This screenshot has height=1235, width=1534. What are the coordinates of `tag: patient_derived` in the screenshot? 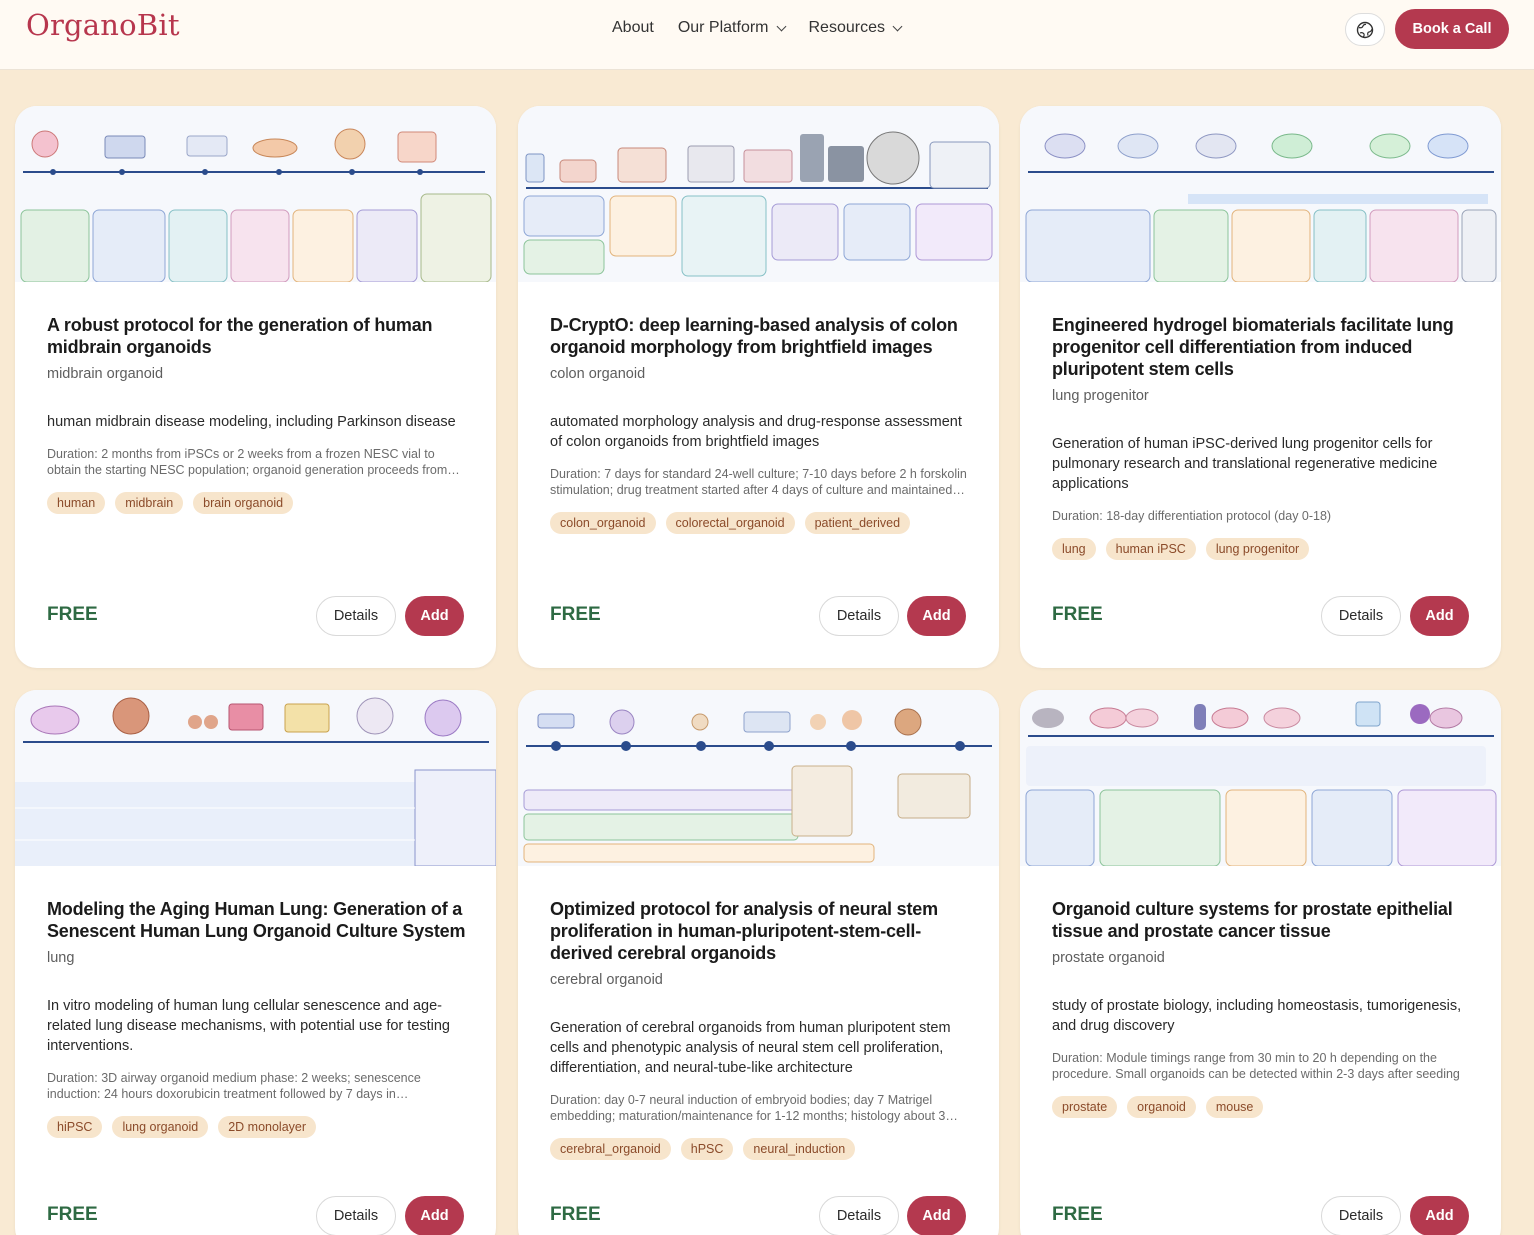 It's located at (857, 523).